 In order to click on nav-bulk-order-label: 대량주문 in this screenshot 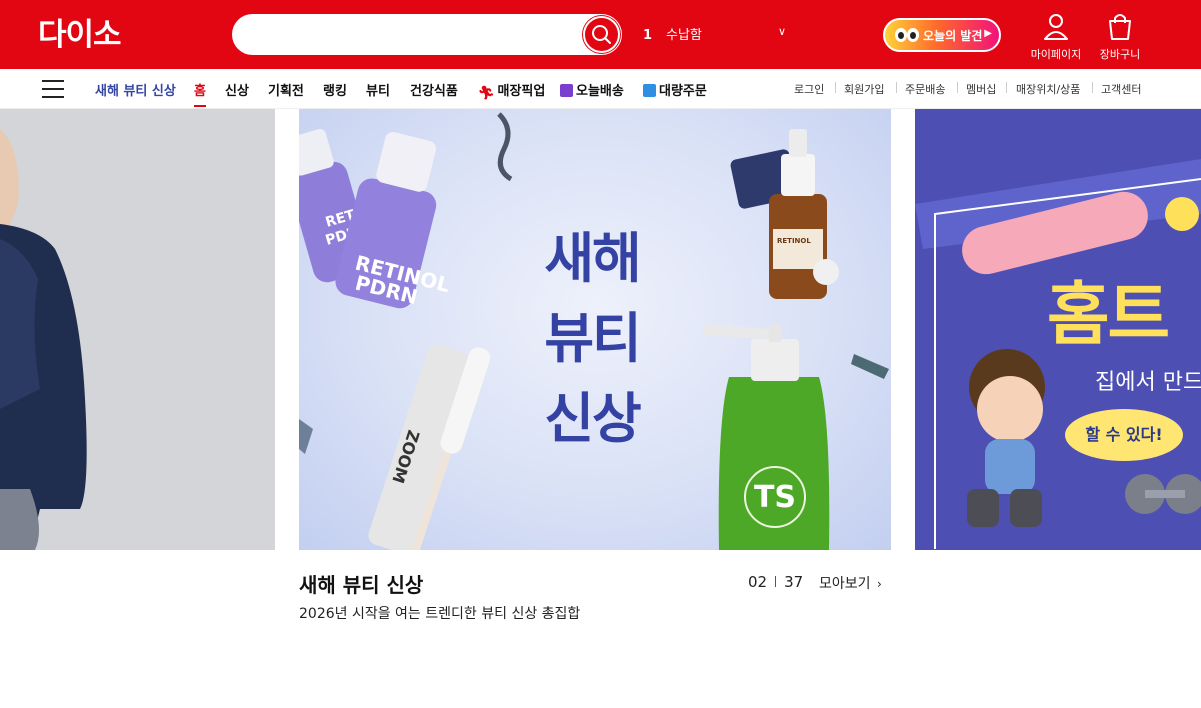, I will do `click(683, 91)`.